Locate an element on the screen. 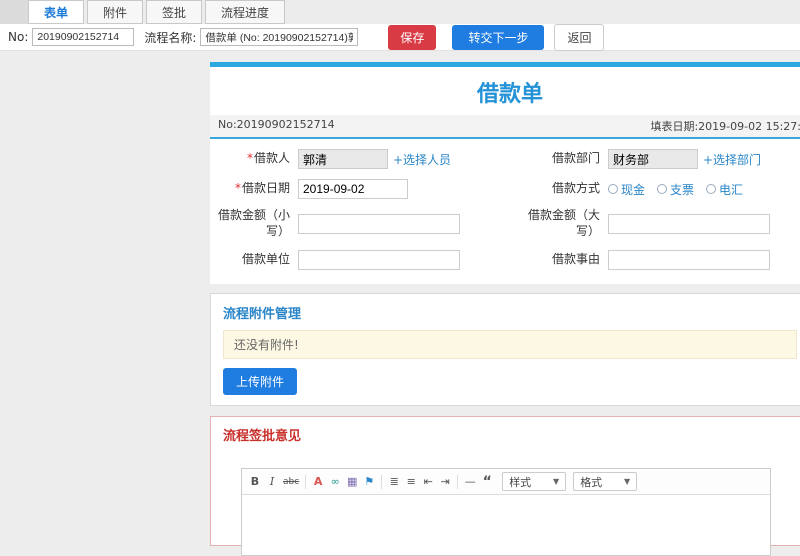 The height and width of the screenshot is (556, 800). loan-method-cell: 现金 支票 电汇 is located at coordinates (700, 189).